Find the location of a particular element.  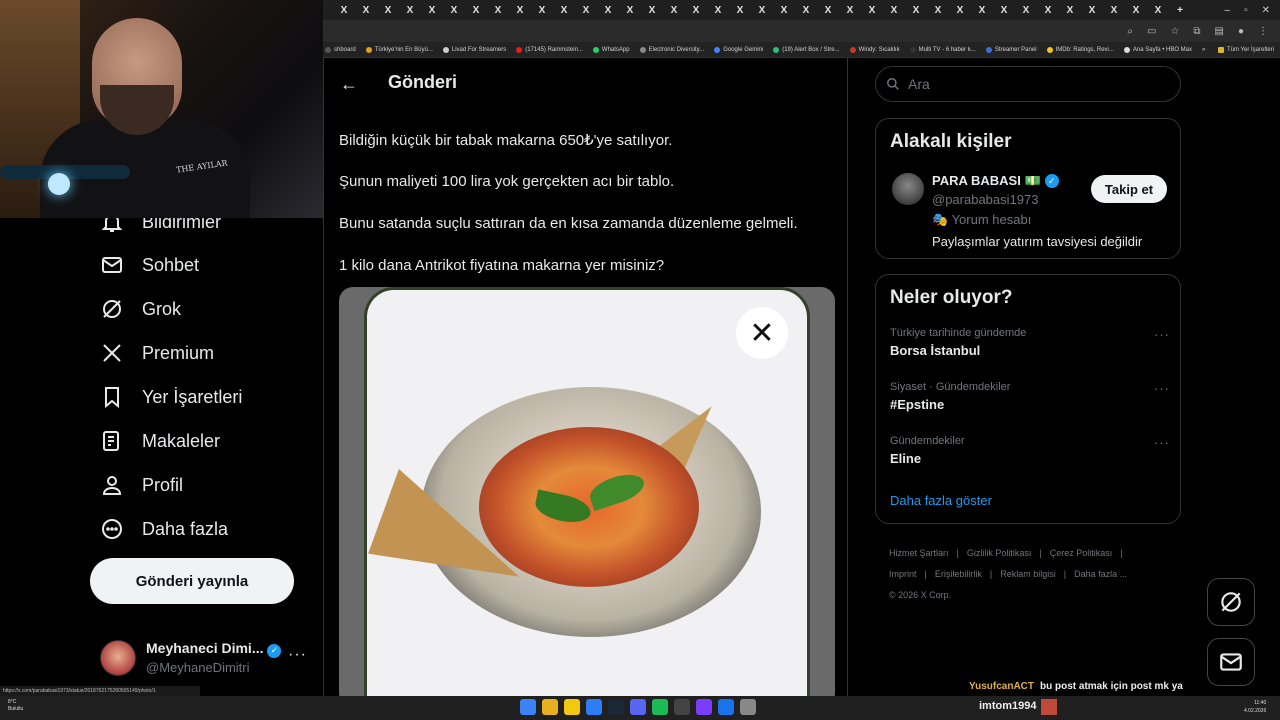

weather-widget: 8°C Bulutlu is located at coordinates (15, 706).